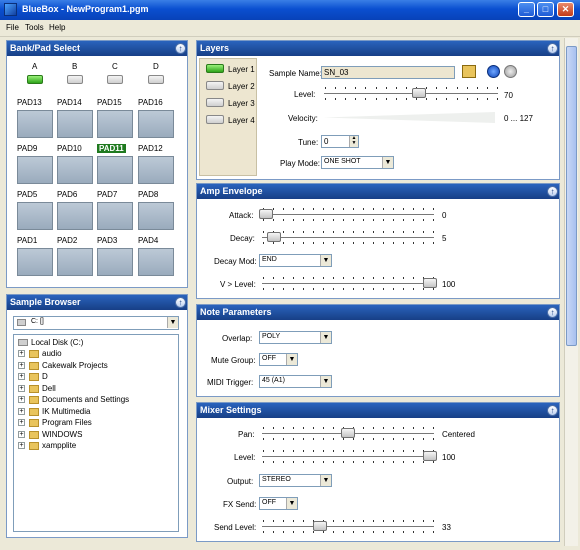  Describe the element at coordinates (156, 170) in the screenshot. I see `pad-pad12-button` at that location.